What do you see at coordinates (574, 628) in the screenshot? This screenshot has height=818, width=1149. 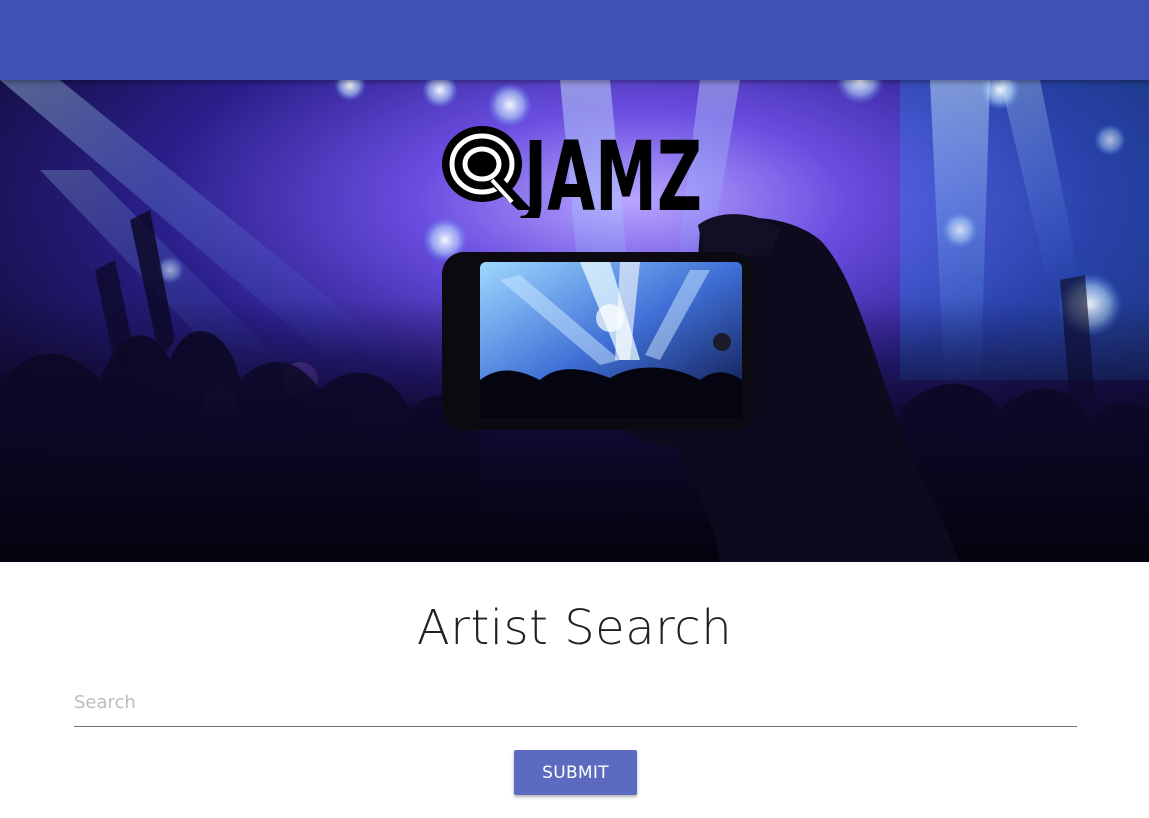 I see `page-title: Artist Search` at bounding box center [574, 628].